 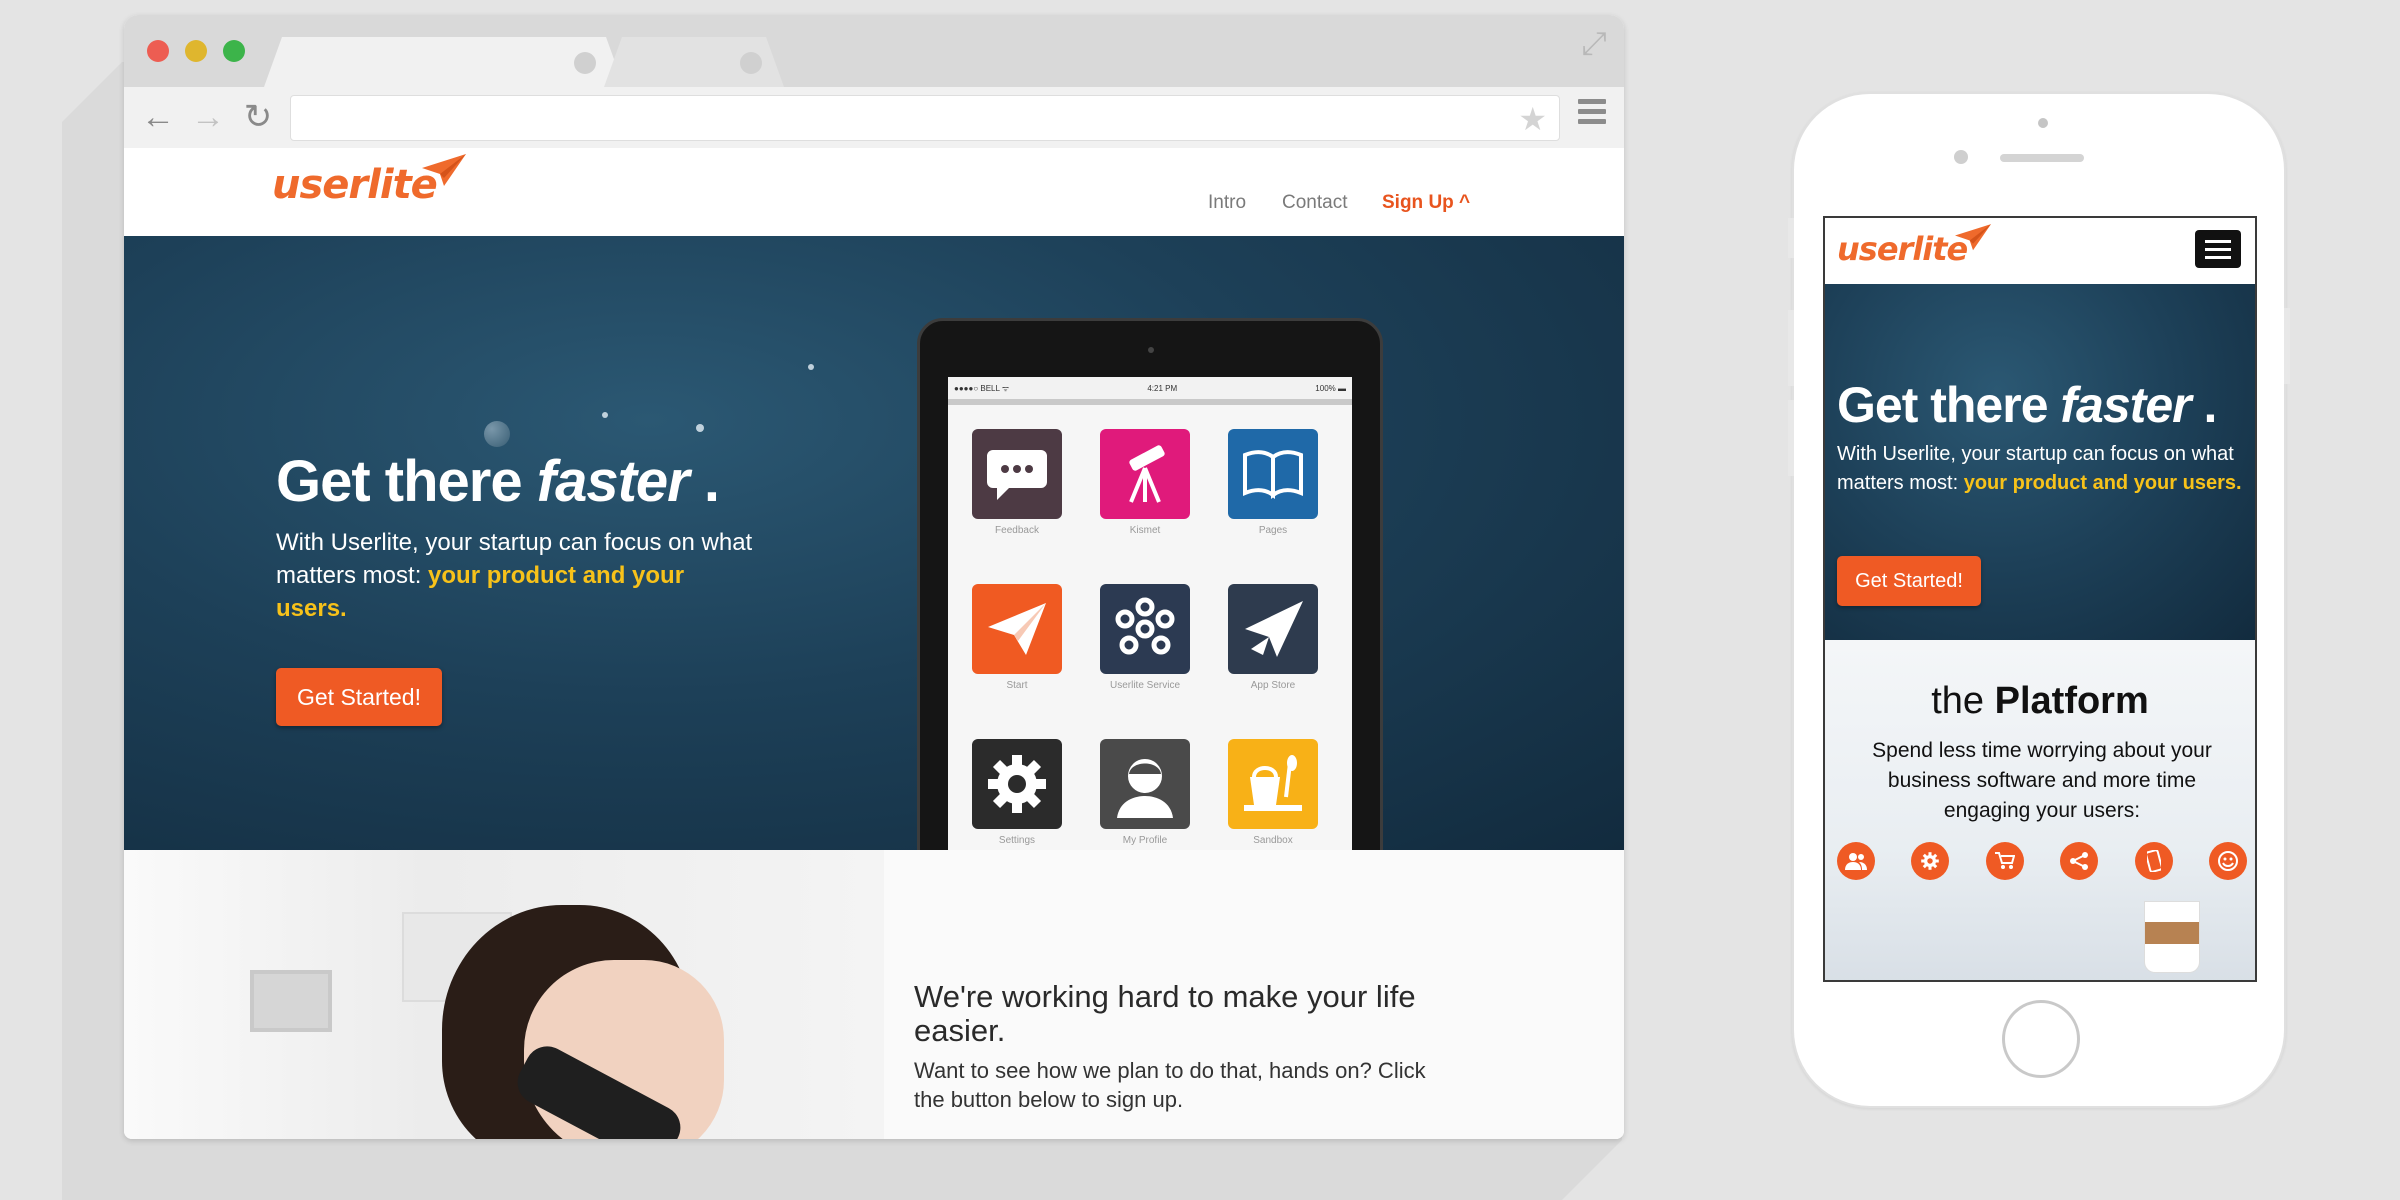 What do you see at coordinates (2227, 861) in the screenshot?
I see `smiley-icon` at bounding box center [2227, 861].